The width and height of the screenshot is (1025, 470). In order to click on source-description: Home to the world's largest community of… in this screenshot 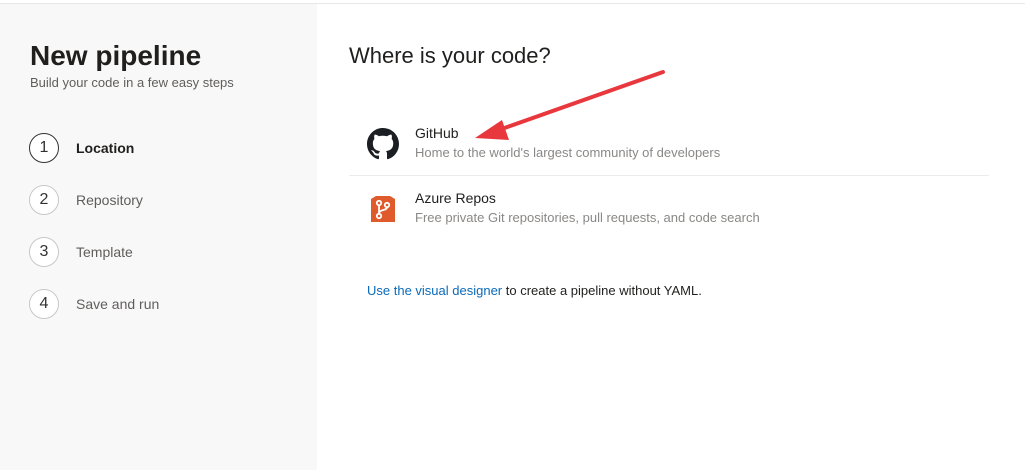, I will do `click(568, 152)`.